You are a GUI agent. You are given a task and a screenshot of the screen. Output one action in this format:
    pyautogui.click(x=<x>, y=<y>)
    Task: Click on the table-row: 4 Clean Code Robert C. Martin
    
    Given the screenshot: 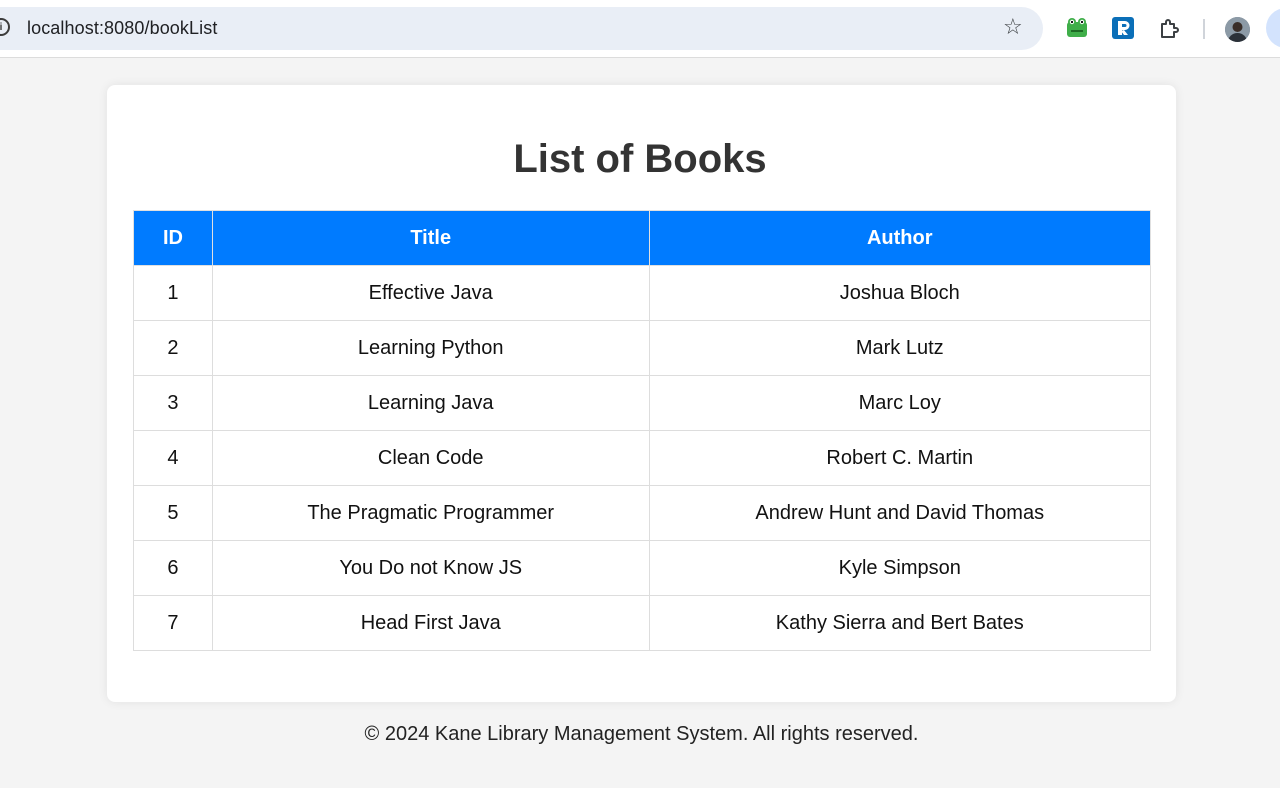 What is the action you would take?
    pyautogui.click(x=642, y=458)
    